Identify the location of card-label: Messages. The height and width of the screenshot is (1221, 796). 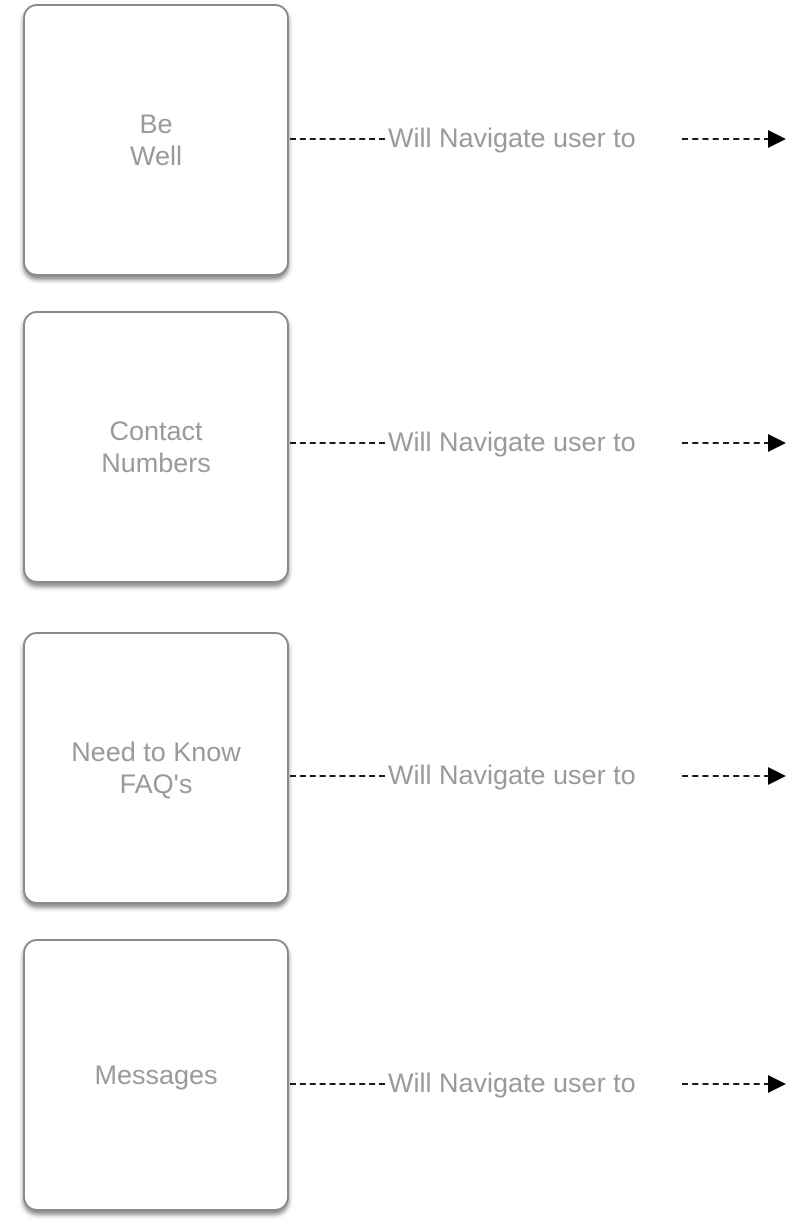
(156, 1075).